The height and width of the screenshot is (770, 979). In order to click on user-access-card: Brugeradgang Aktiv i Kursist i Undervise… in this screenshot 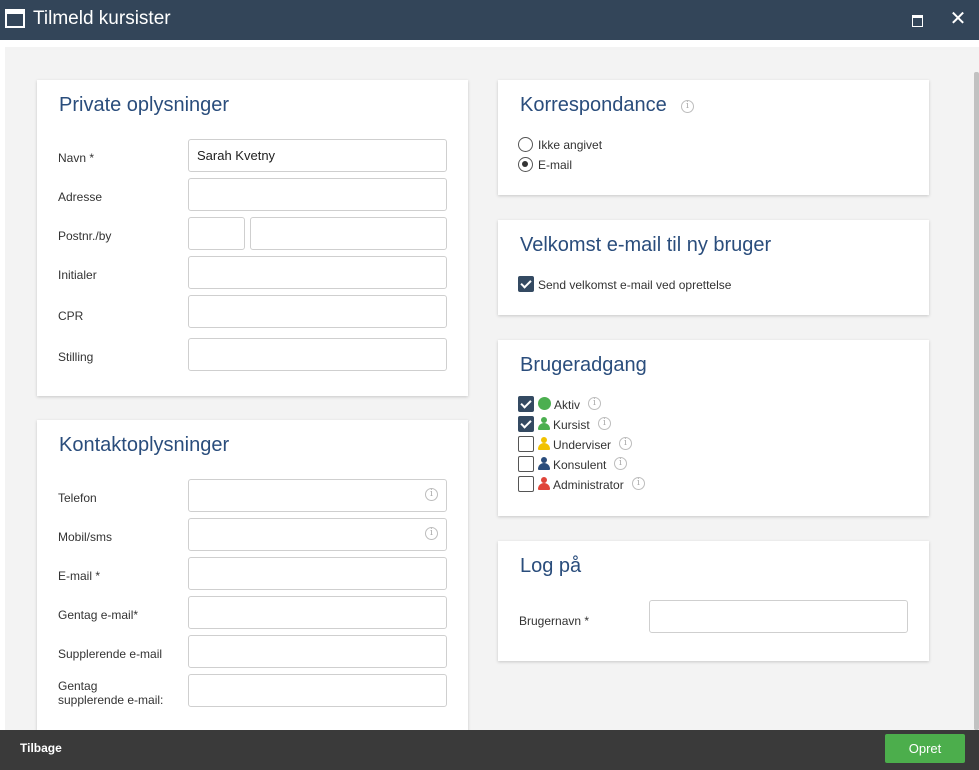, I will do `click(713, 428)`.